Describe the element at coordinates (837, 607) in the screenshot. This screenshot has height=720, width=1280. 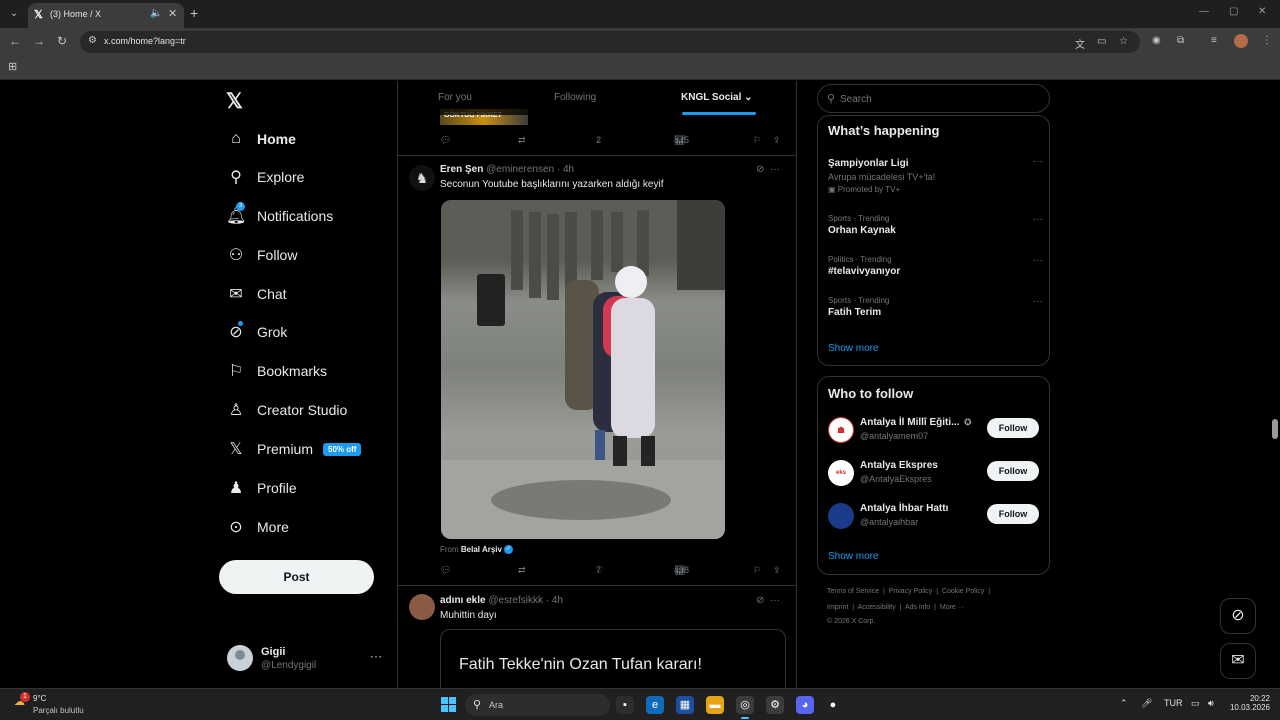
I see `footer-link: Imprint` at that location.